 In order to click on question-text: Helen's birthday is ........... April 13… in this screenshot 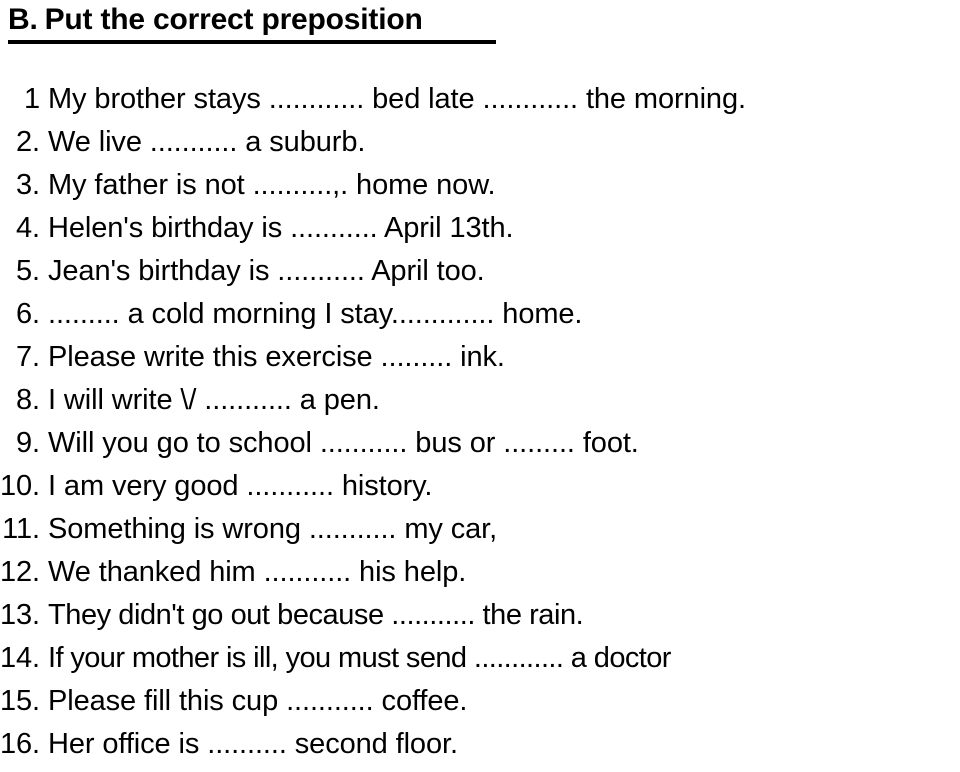, I will do `click(281, 228)`.